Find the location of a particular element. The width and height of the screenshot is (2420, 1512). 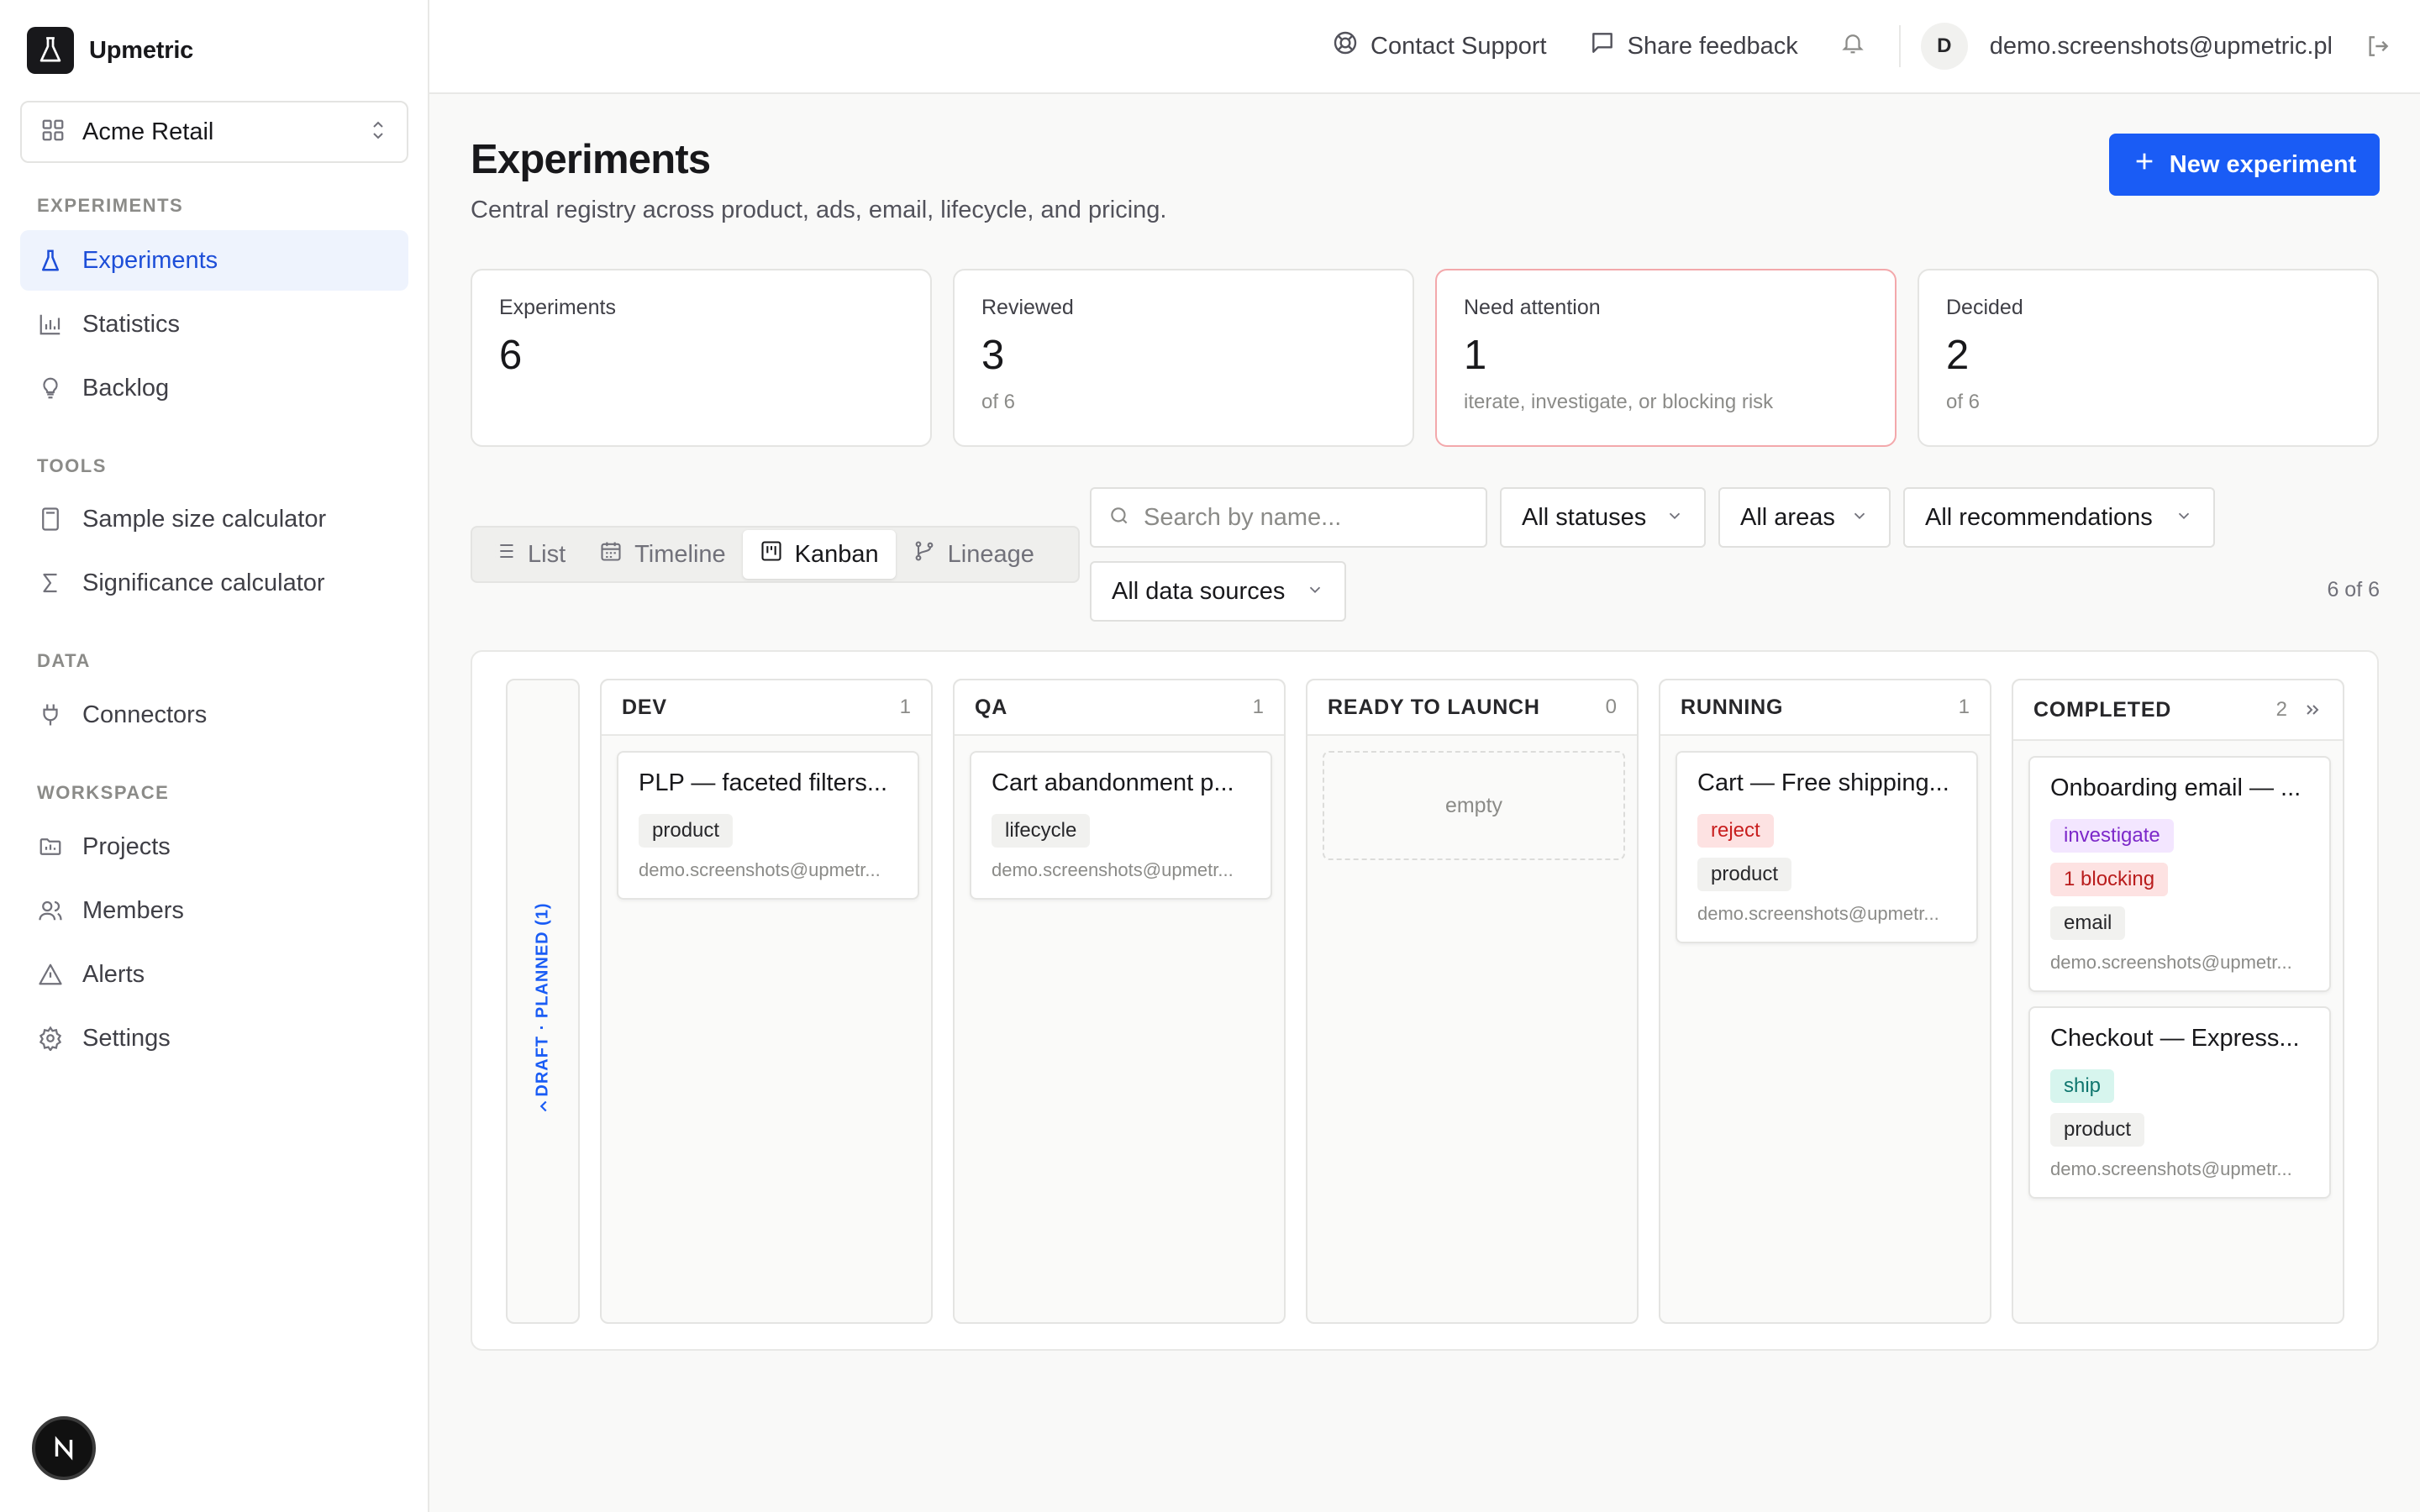

column-title: COMPLETED is located at coordinates (2102, 709).